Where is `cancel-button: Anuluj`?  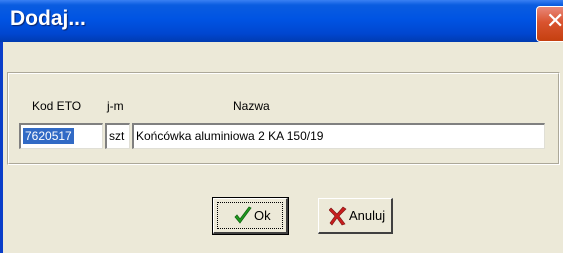
cancel-button: Anuluj is located at coordinates (355, 216).